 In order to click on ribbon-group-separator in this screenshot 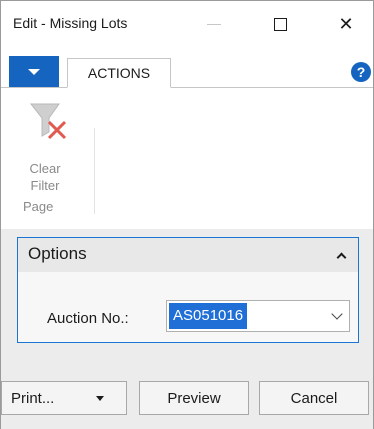, I will do `click(94, 171)`.